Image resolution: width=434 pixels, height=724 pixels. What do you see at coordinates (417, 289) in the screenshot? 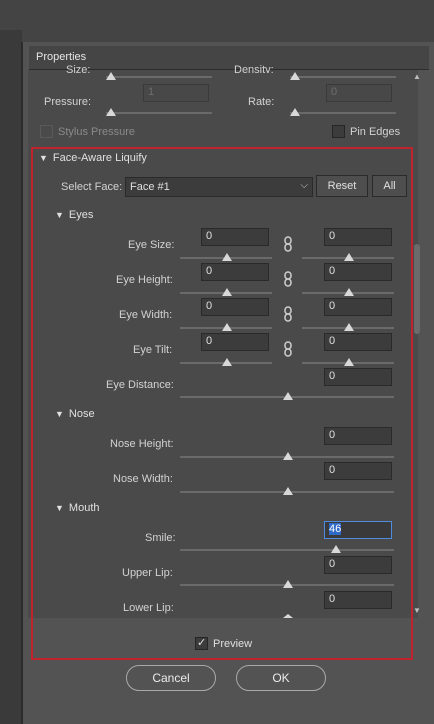
I see `scrollbar-thumb` at bounding box center [417, 289].